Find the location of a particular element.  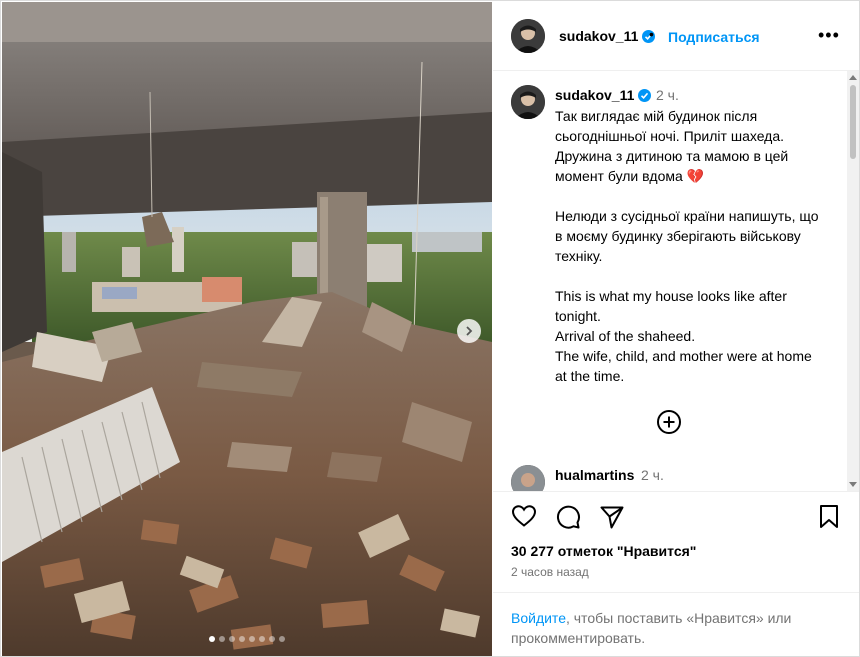

bookmark-icon is located at coordinates (829, 519).